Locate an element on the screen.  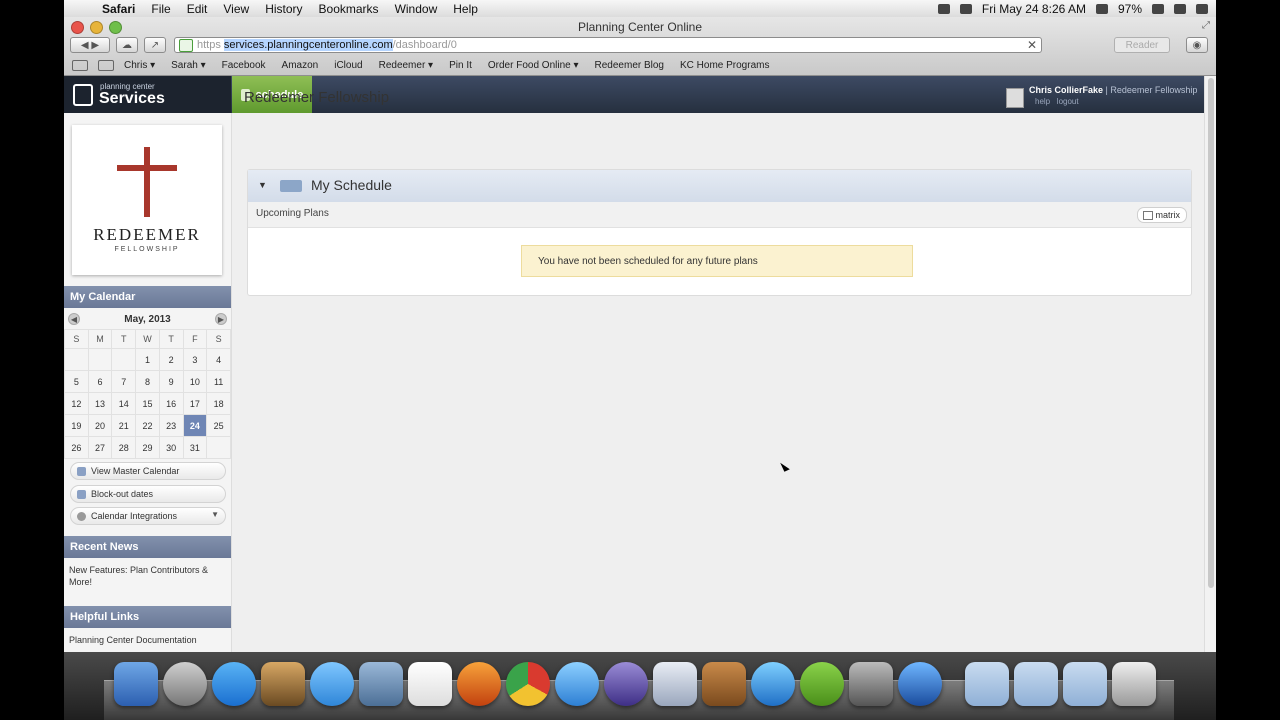
system-preferences-icon is located at coordinates (871, 684).